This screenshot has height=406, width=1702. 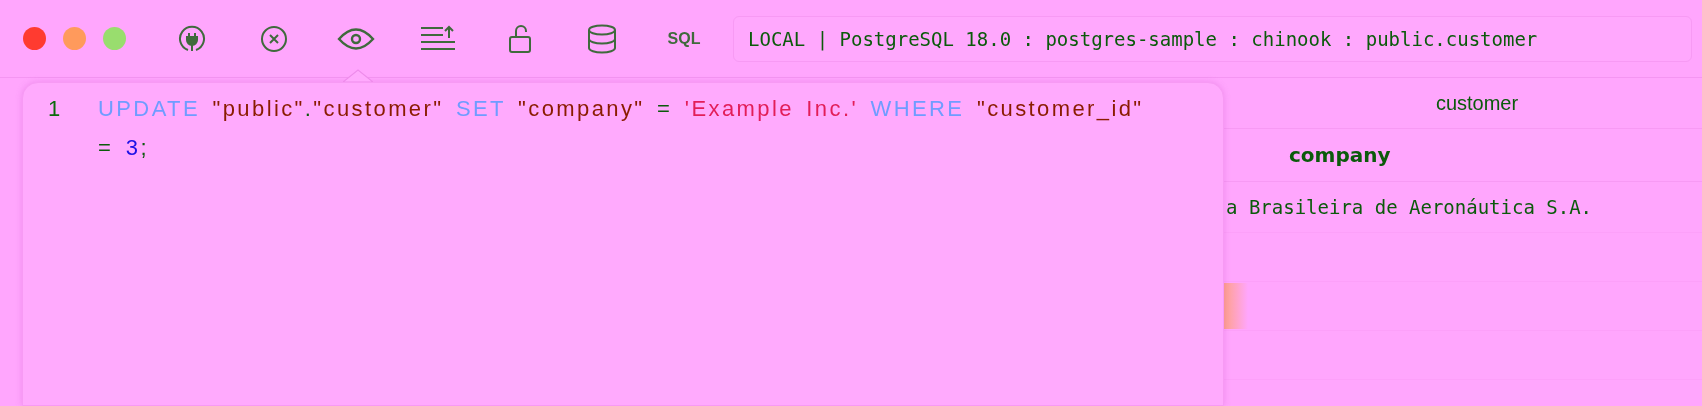 What do you see at coordinates (124, 148) in the screenshot?
I see `code-line: = 3;` at bounding box center [124, 148].